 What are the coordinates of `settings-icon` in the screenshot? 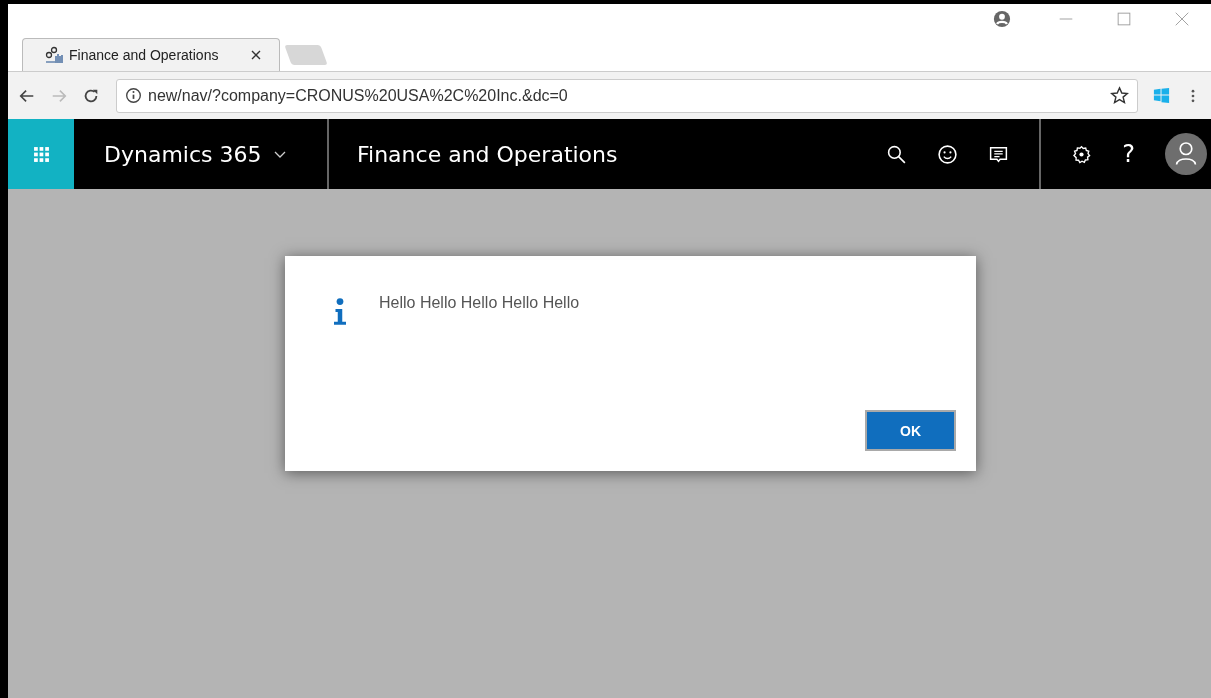 It's located at (1082, 154).